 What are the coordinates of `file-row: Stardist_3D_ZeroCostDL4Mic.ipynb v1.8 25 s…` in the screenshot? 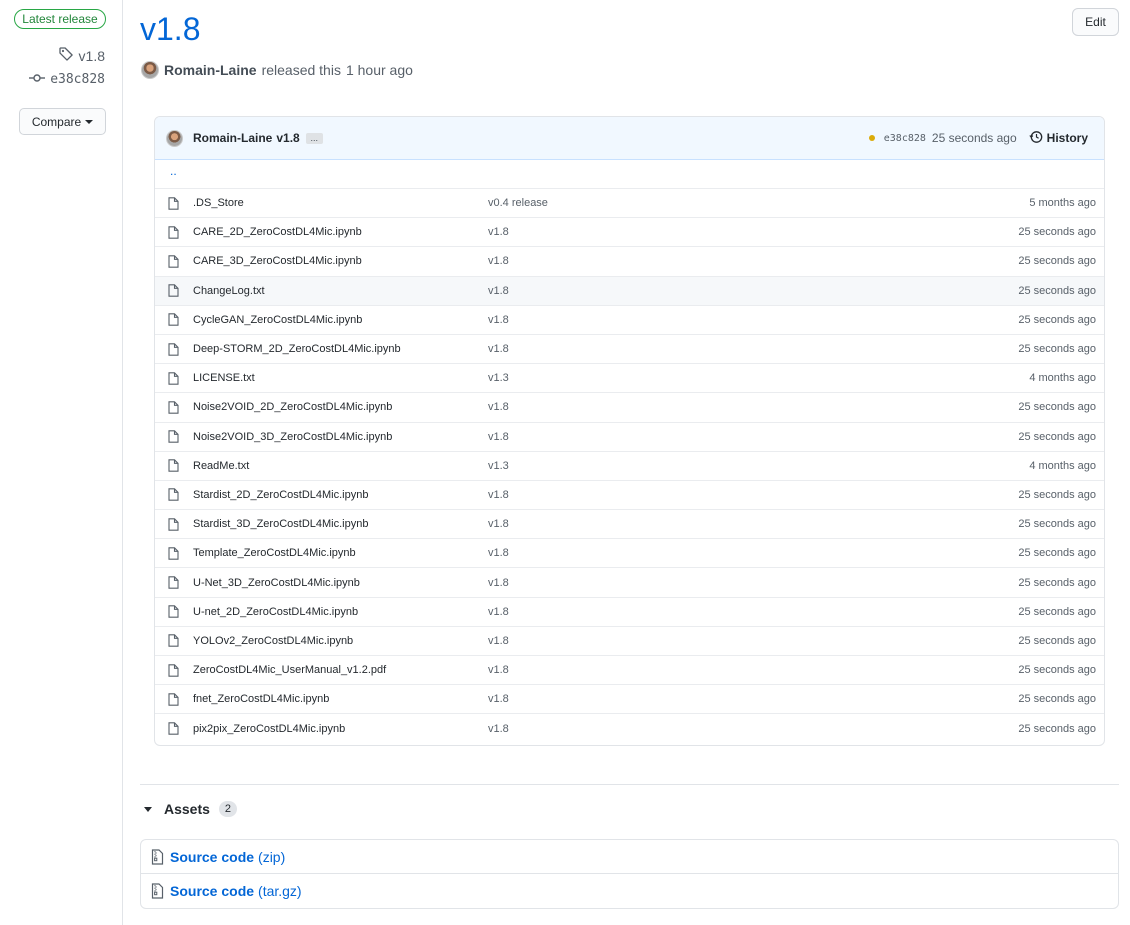 It's located at (629, 525).